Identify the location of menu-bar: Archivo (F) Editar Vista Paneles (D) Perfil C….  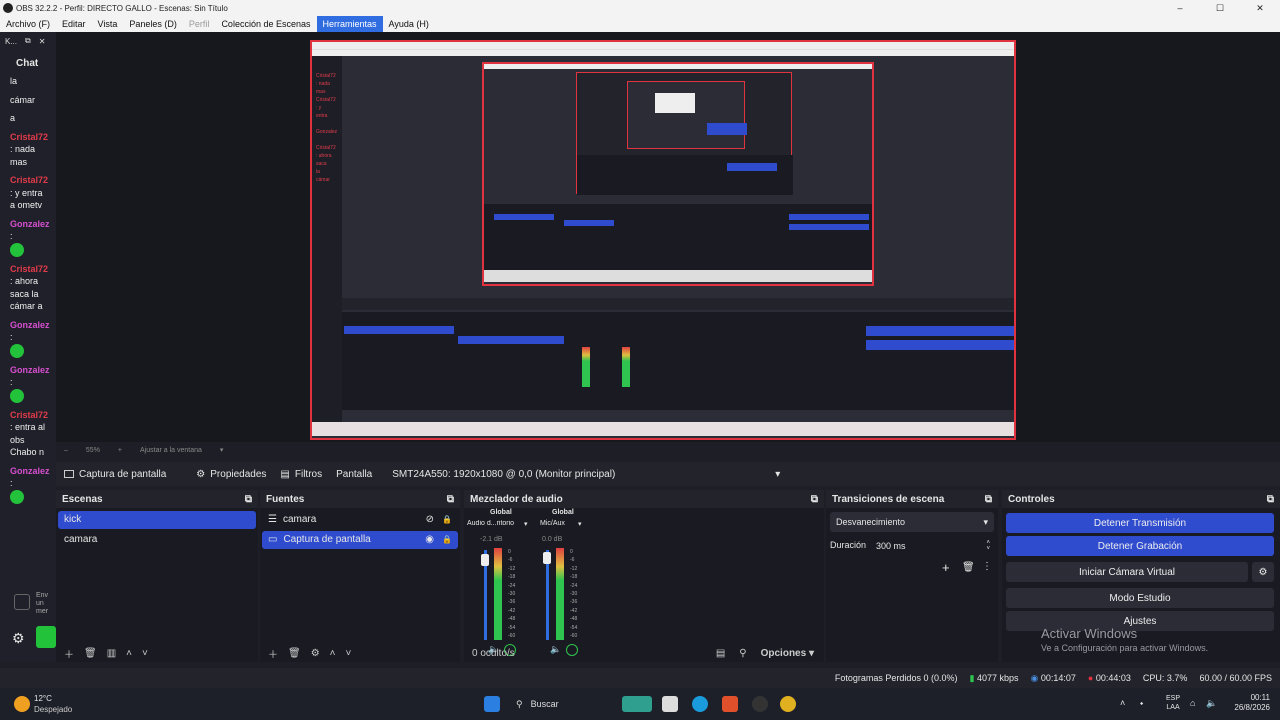
(640, 24).